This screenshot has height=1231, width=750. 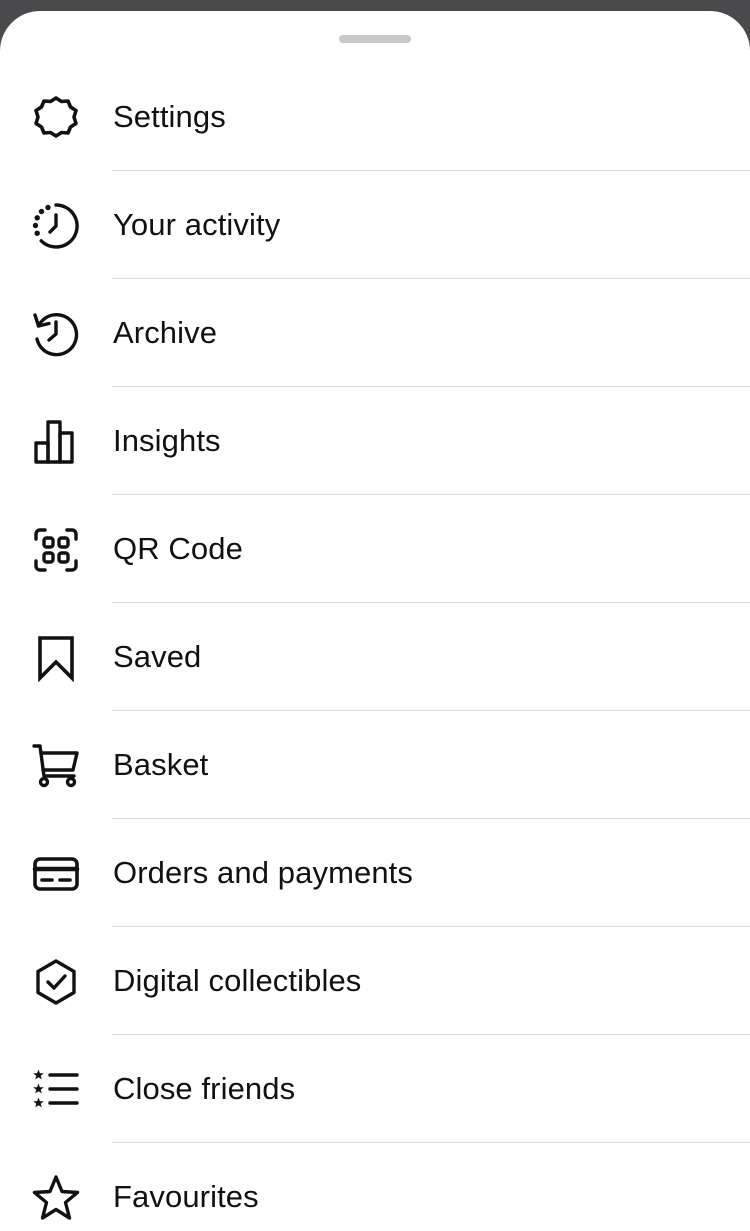 I want to click on bar-chart-icon, so click(x=56, y=442).